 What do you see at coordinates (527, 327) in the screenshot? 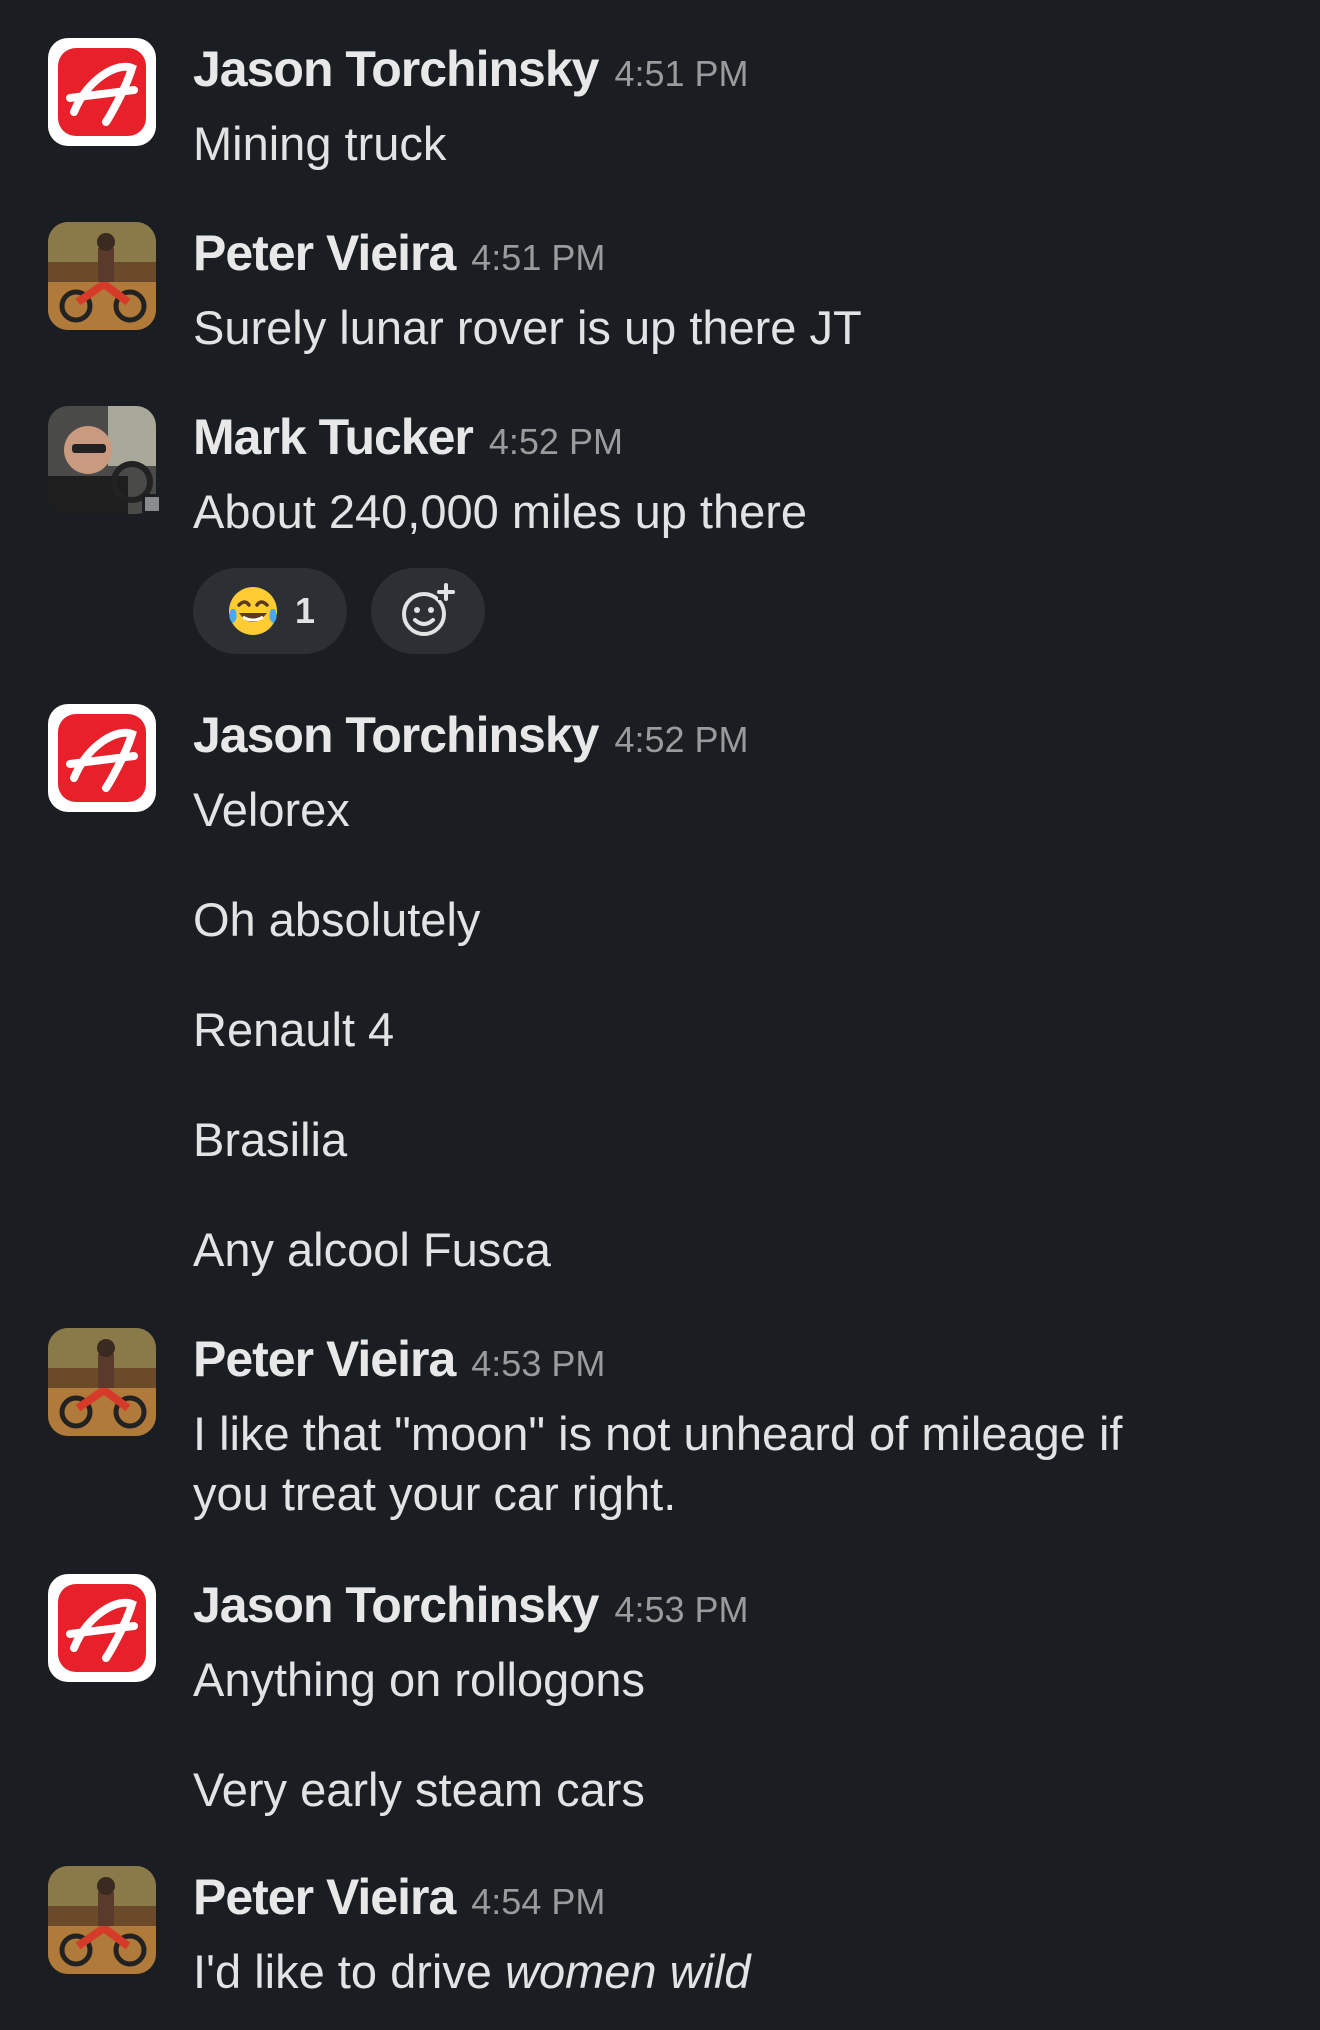
I see `message-text: Surely lunar rover is up there JT` at bounding box center [527, 327].